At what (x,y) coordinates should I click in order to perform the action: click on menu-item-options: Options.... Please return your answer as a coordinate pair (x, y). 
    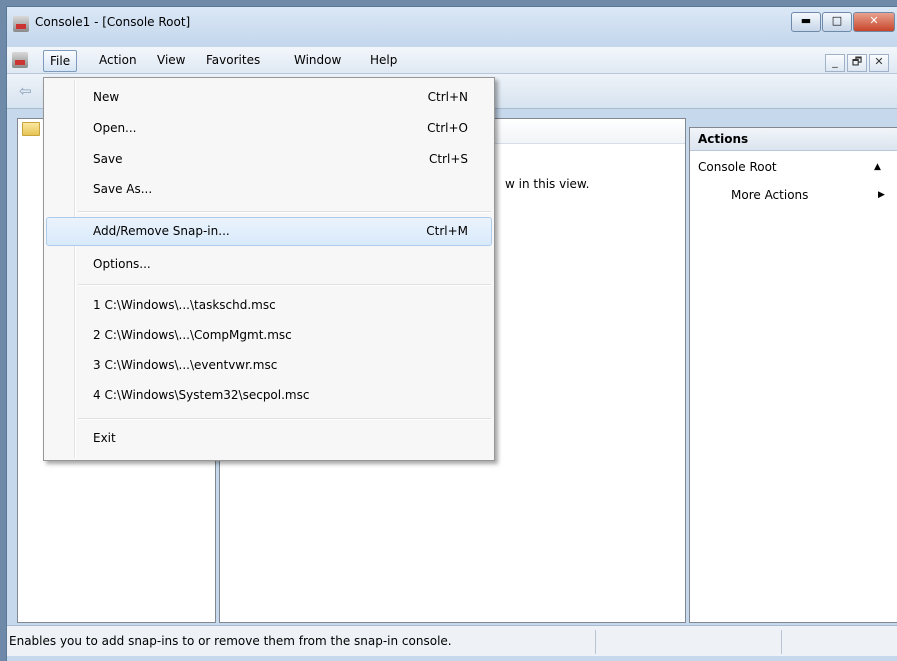
    Looking at the image, I should click on (269, 264).